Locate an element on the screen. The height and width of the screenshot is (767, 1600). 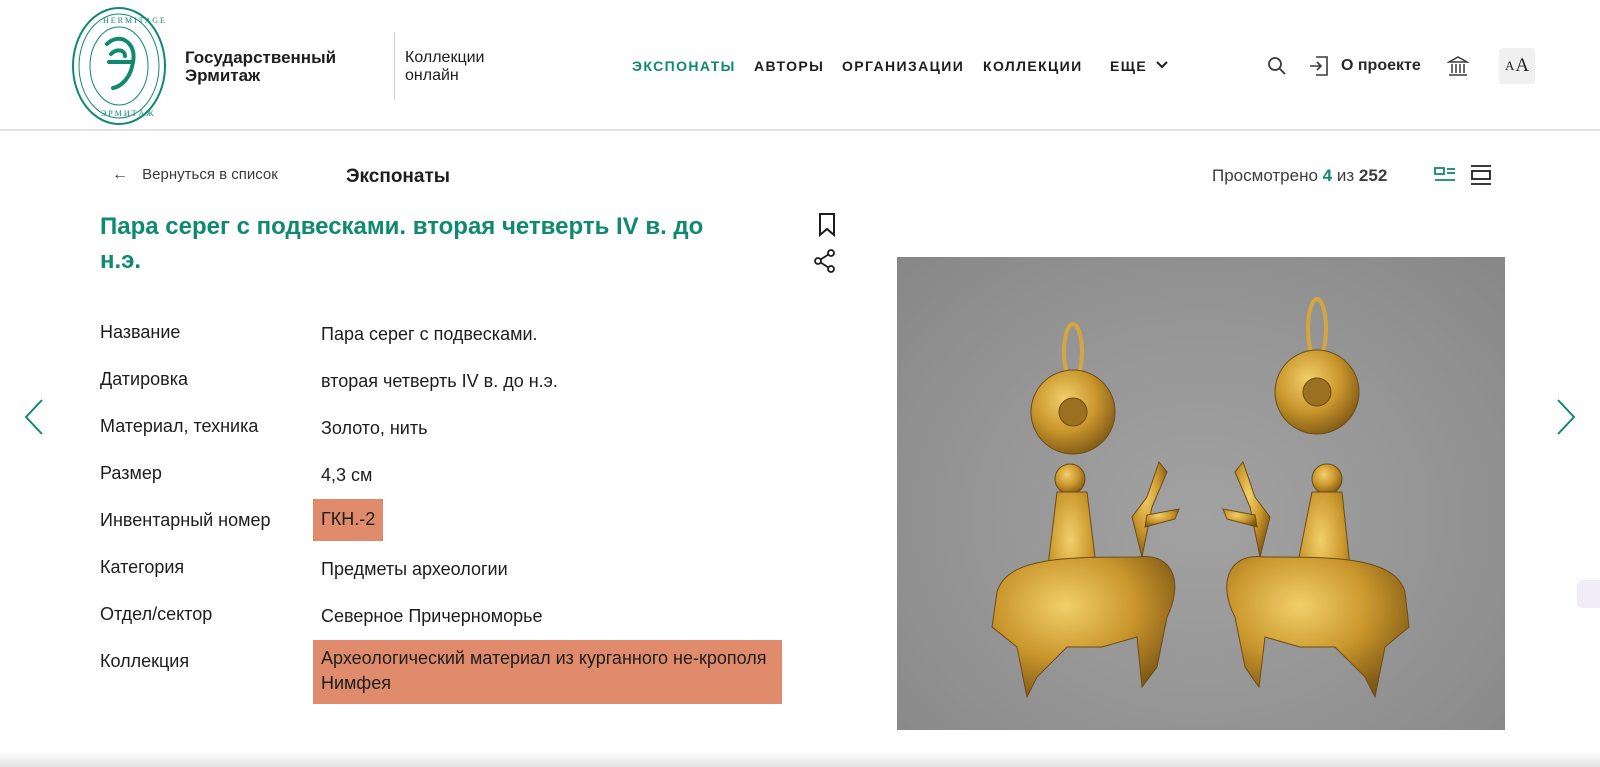
viewed-counter: Просмотрено 4 из 252 is located at coordinates (1299, 176).